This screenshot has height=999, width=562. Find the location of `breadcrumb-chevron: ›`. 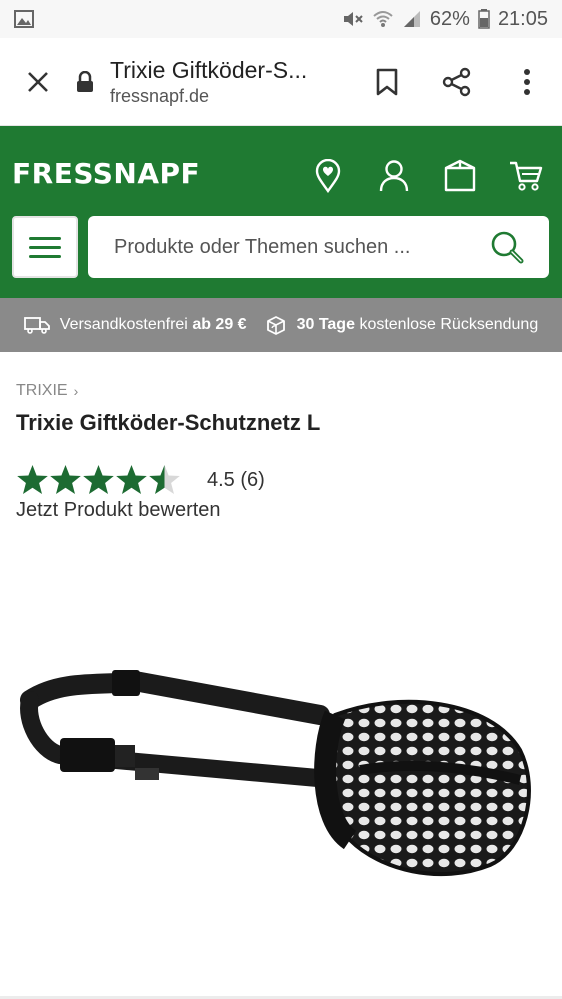

breadcrumb-chevron: › is located at coordinates (76, 391).